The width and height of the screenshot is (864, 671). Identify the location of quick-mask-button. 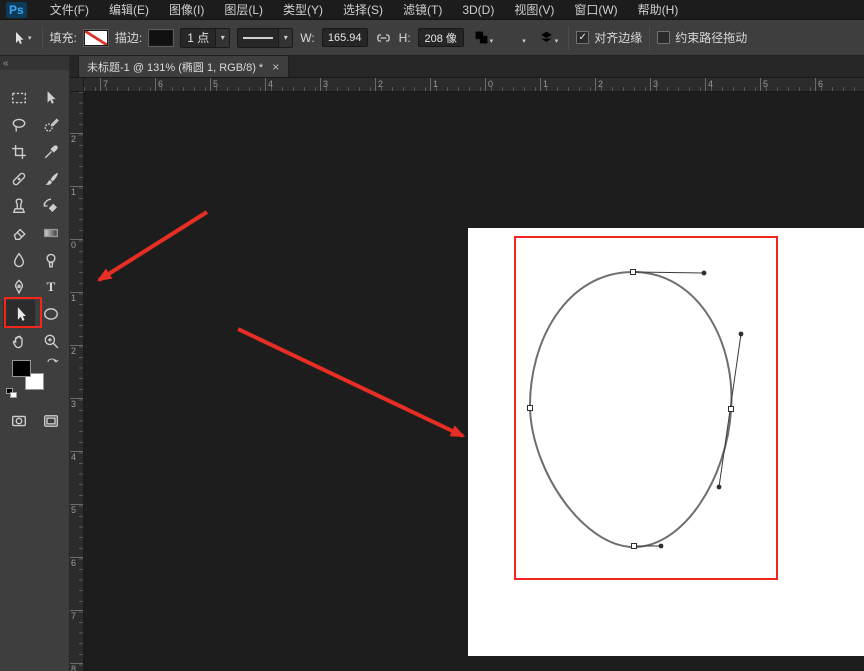
(19, 421).